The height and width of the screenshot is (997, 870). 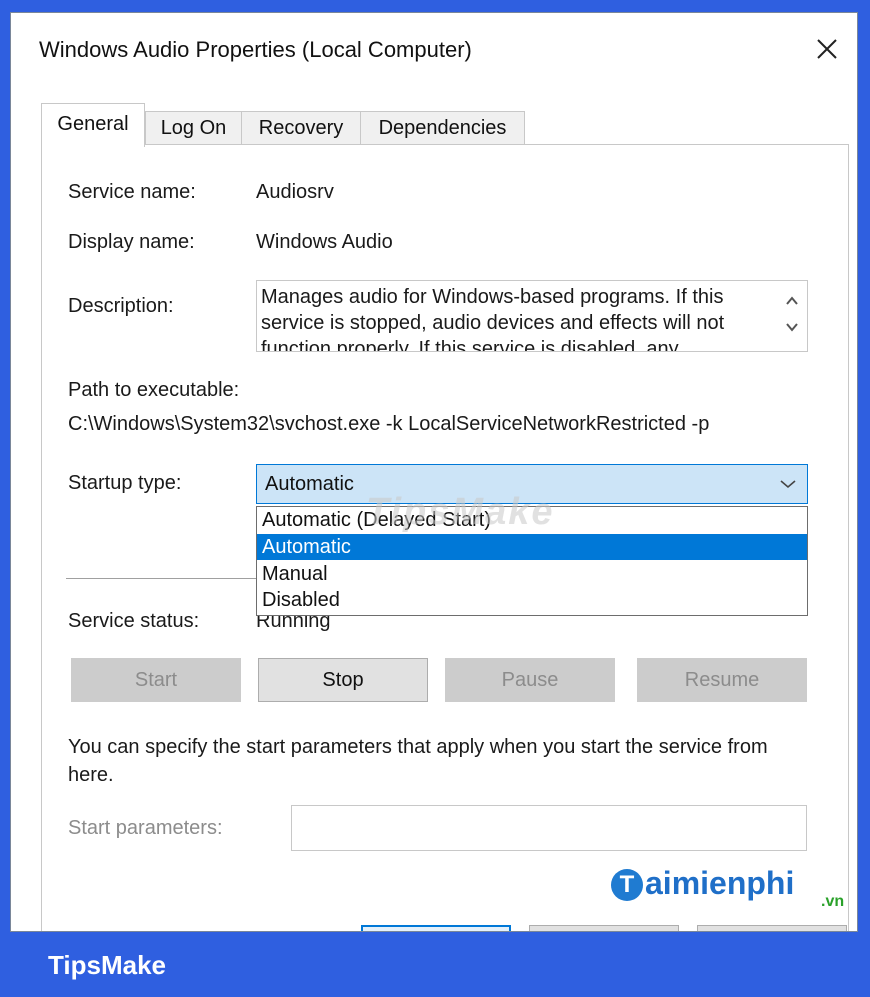 What do you see at coordinates (161, 578) in the screenshot?
I see `separator-line` at bounding box center [161, 578].